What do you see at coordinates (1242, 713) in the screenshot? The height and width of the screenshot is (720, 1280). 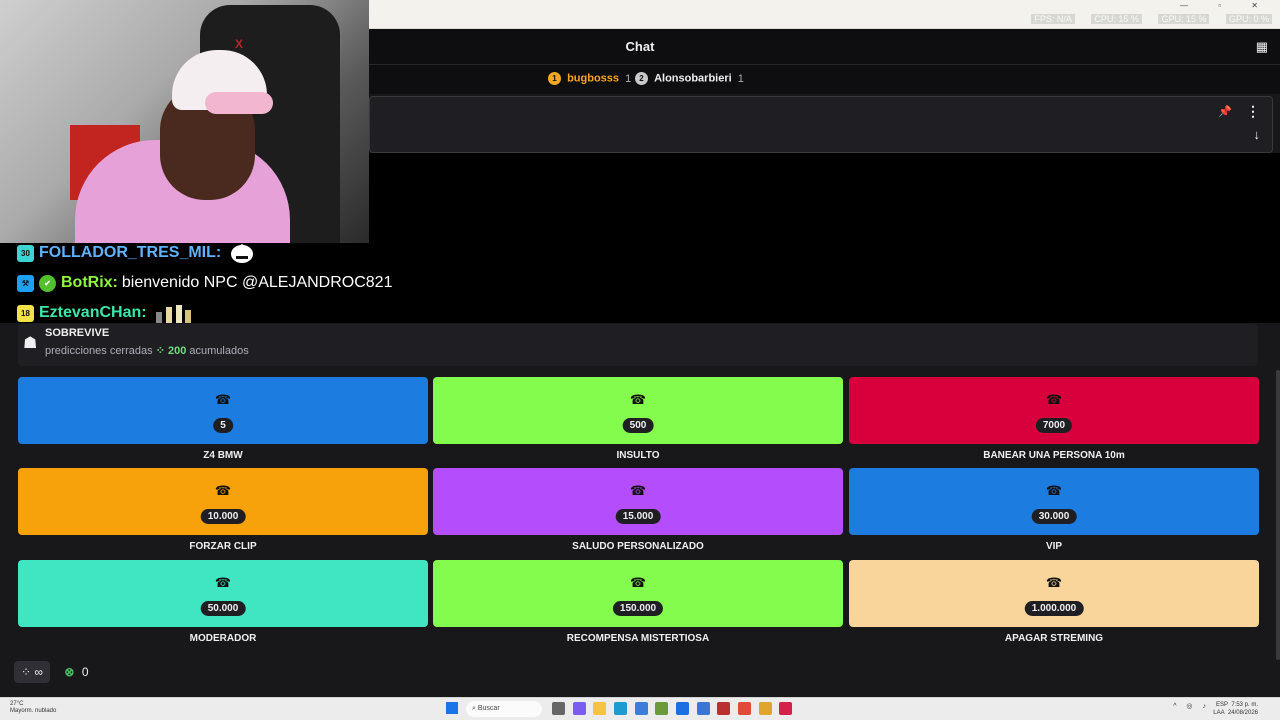 I see `clock-date: 24/08/2026` at bounding box center [1242, 713].